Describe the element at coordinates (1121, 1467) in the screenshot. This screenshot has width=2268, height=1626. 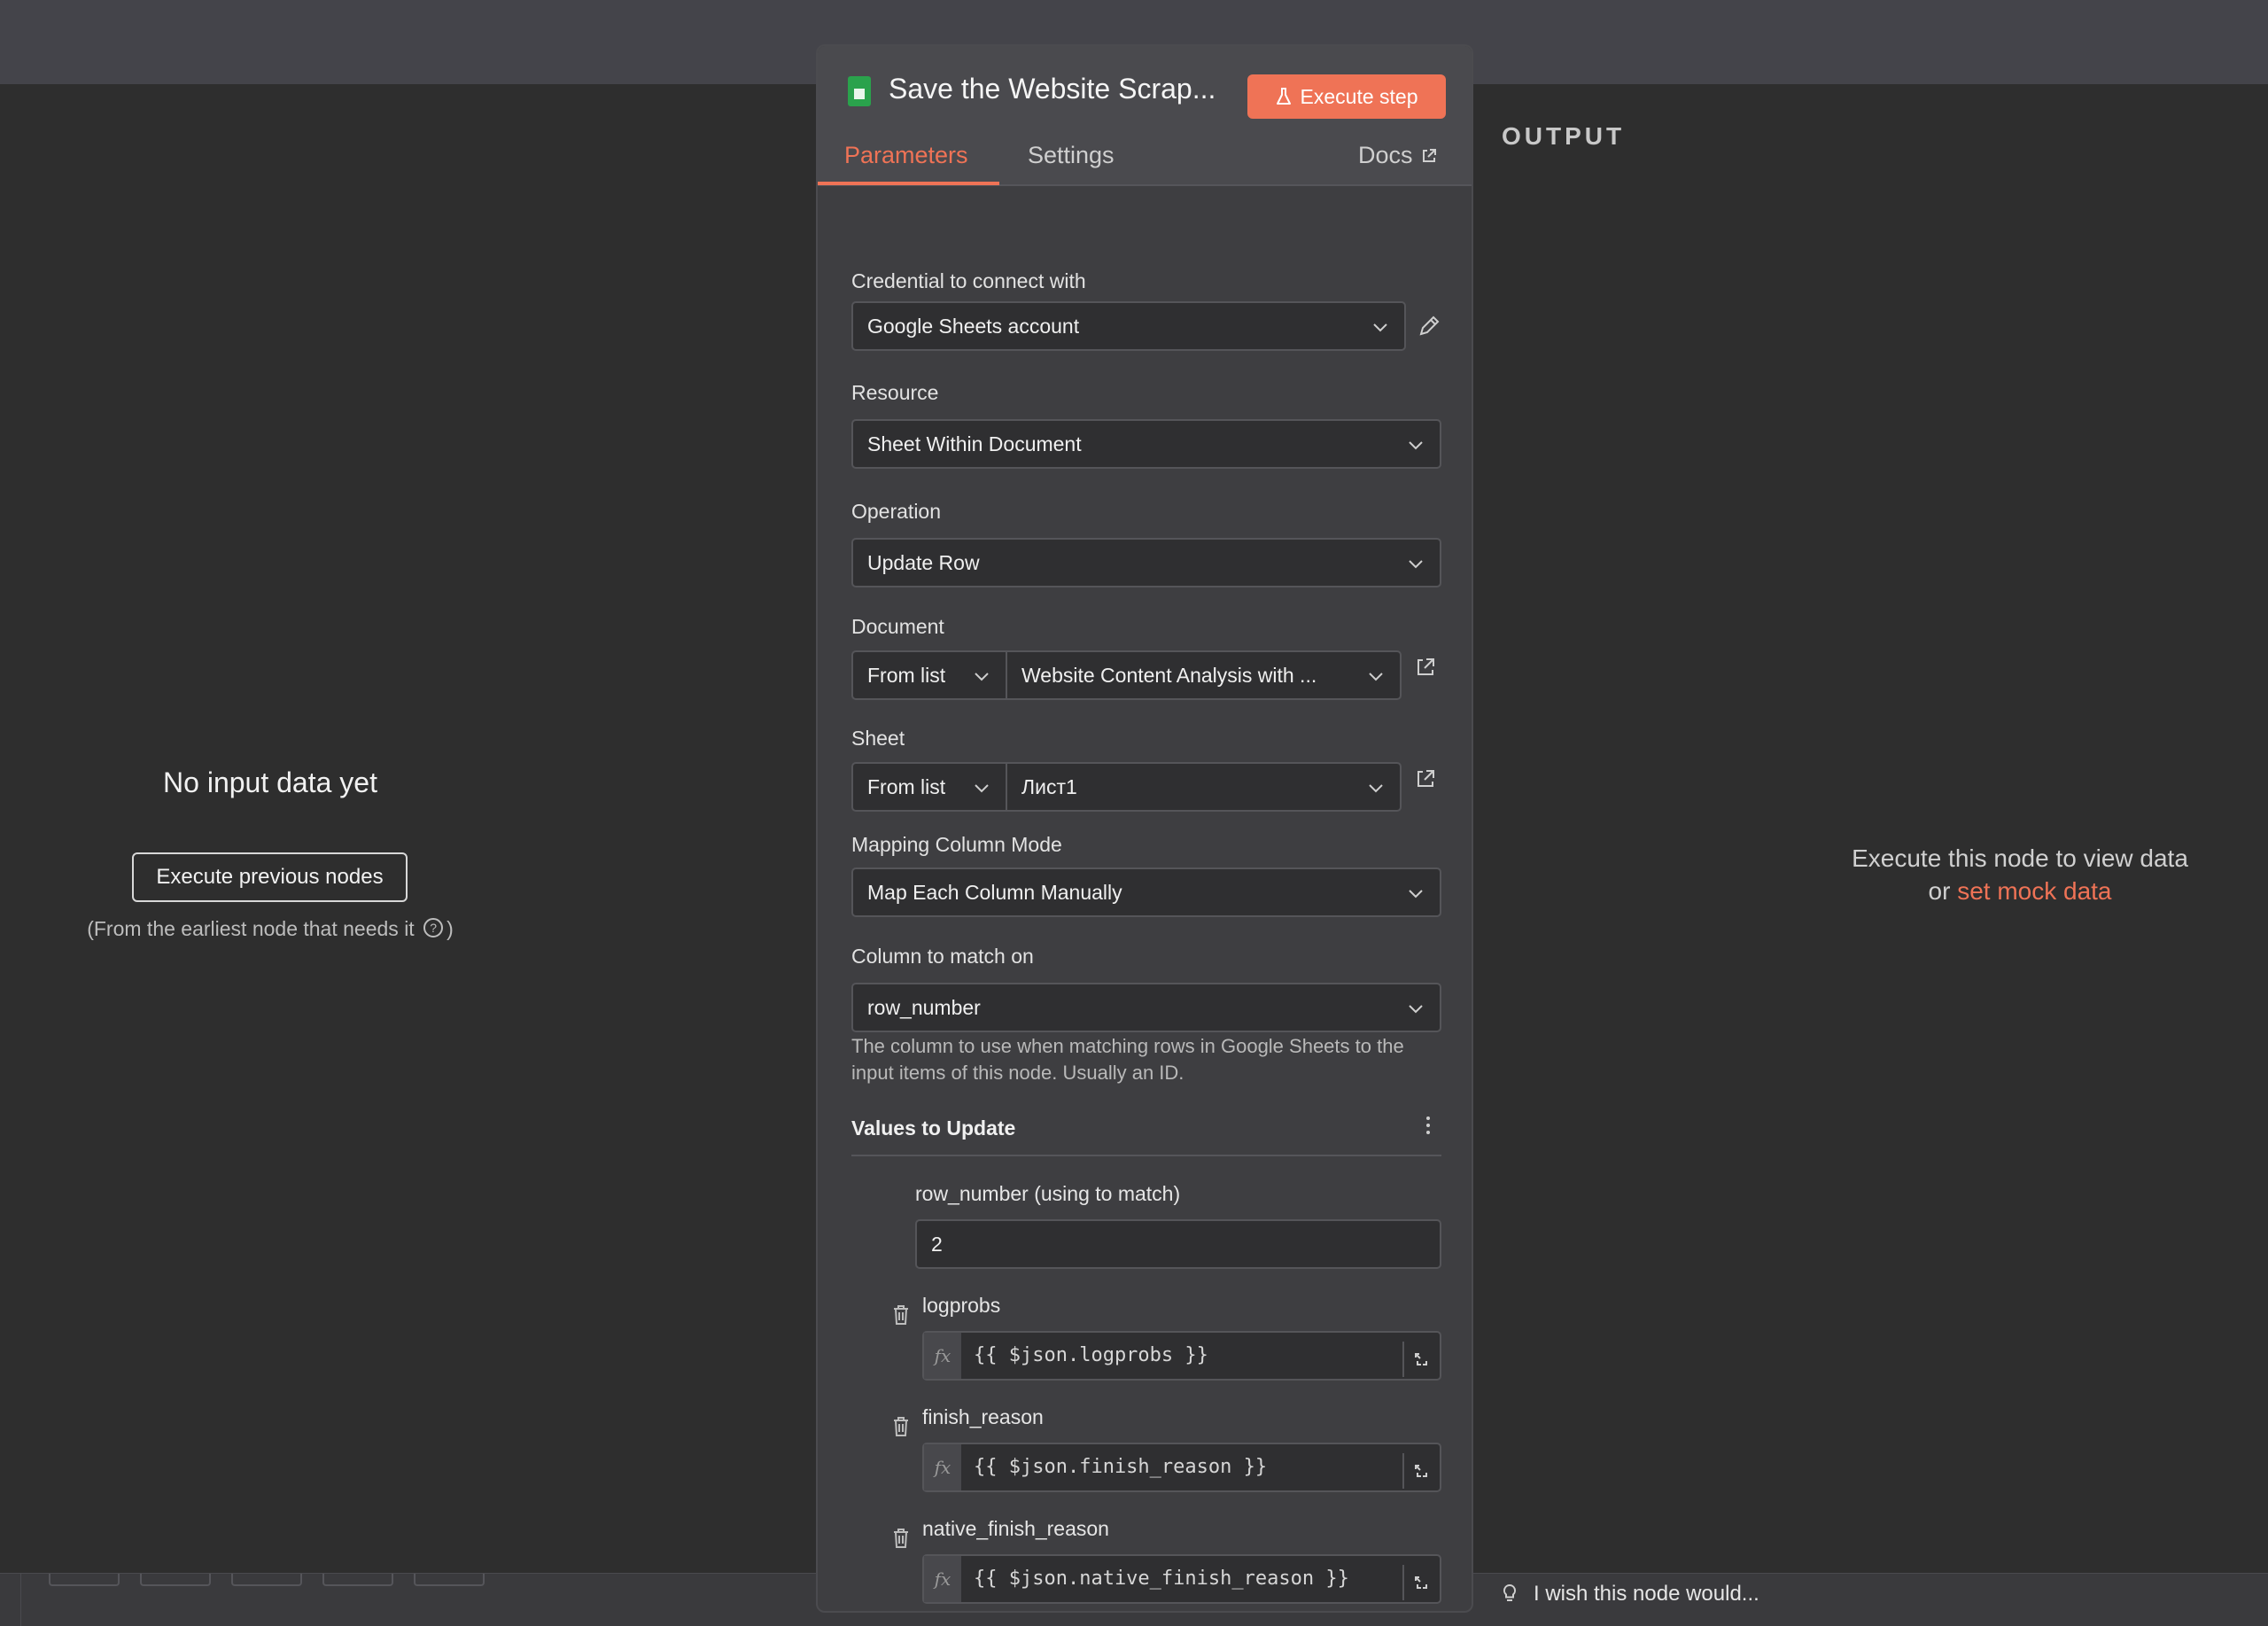
I see `expression-text: {{ $json.finish_reason }}` at that location.